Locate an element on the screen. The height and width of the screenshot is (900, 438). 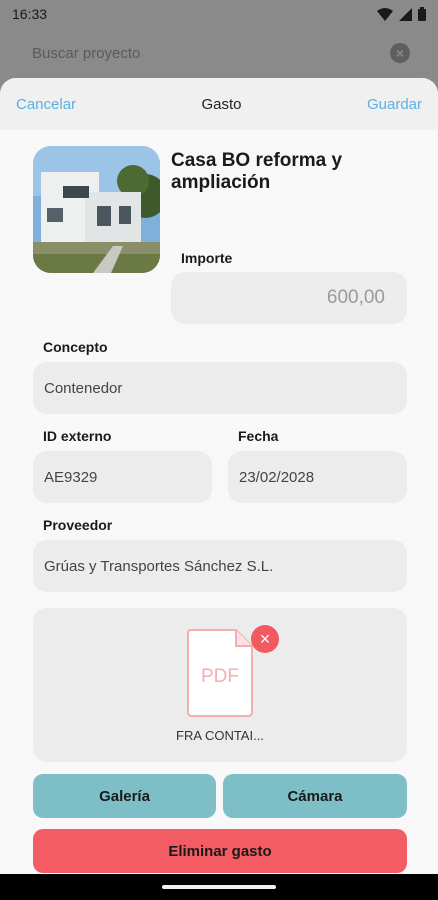
gallery-button: Galería is located at coordinates (124, 796).